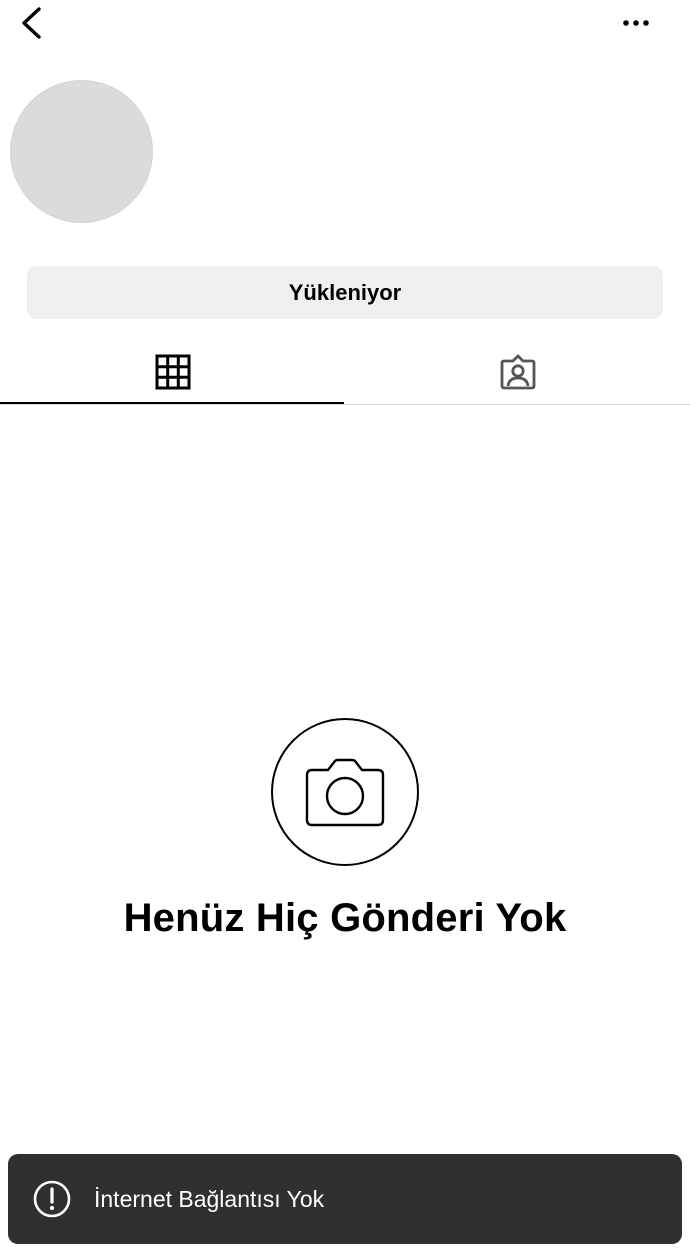 Image resolution: width=690 pixels, height=1248 pixels. What do you see at coordinates (81, 151) in the screenshot?
I see `avatar` at bounding box center [81, 151].